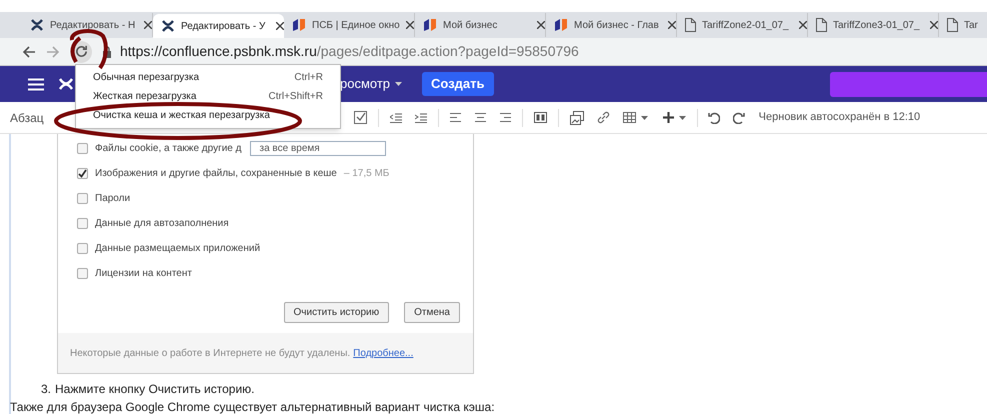 This screenshot has width=987, height=414. I want to click on tab-title: TariffZone3-01_07_, so click(877, 25).